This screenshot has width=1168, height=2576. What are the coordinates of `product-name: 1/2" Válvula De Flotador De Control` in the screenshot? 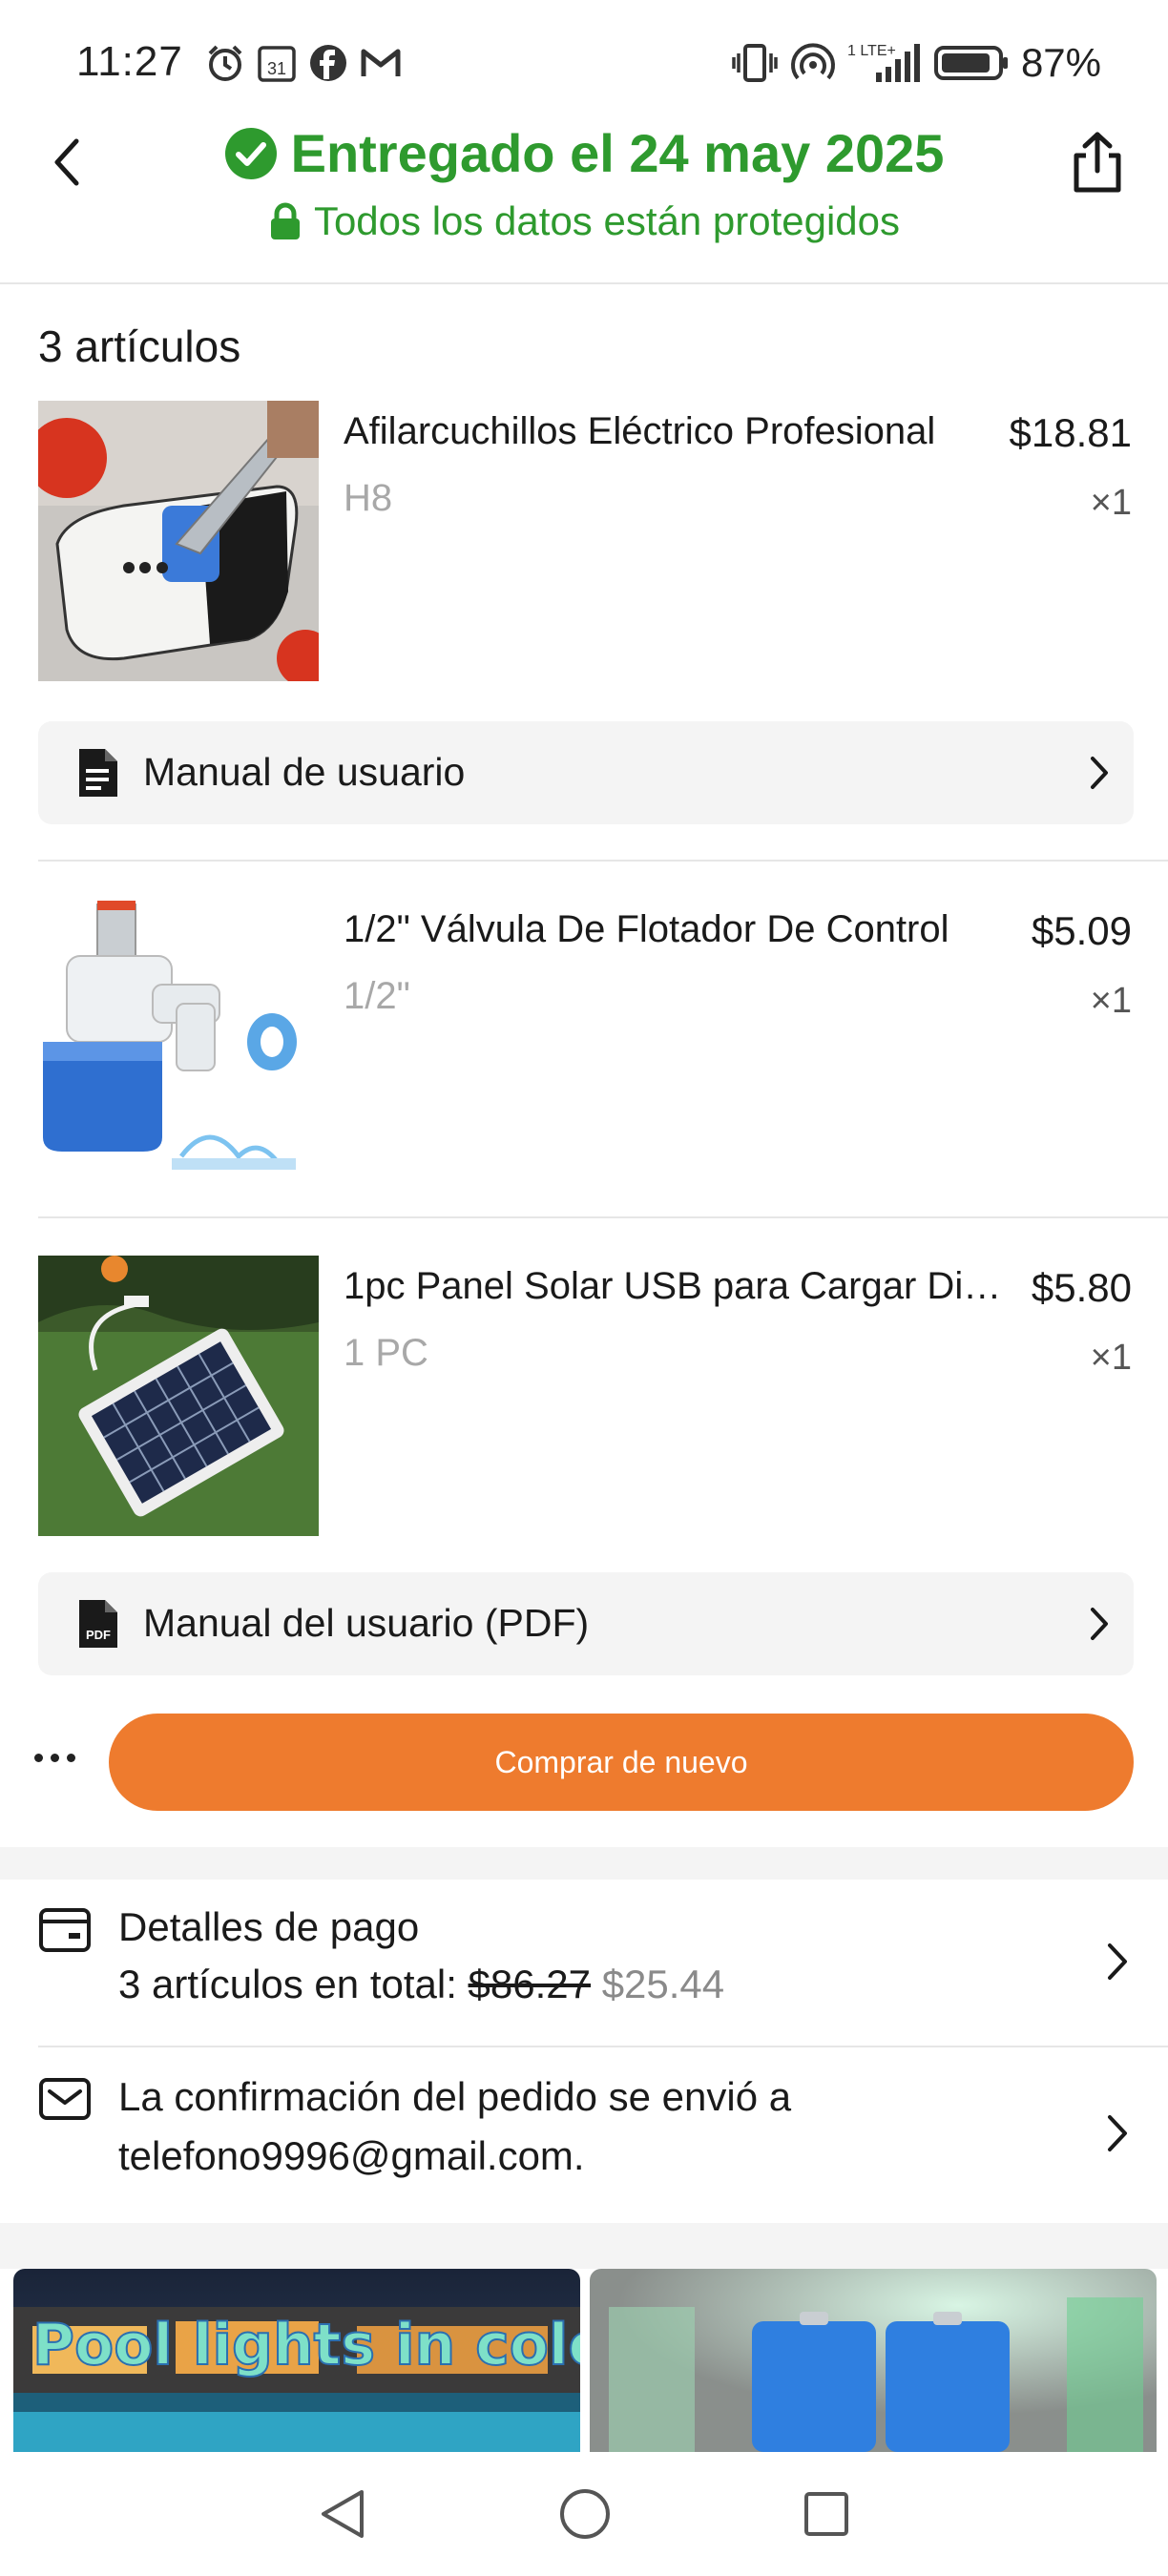 It's located at (678, 929).